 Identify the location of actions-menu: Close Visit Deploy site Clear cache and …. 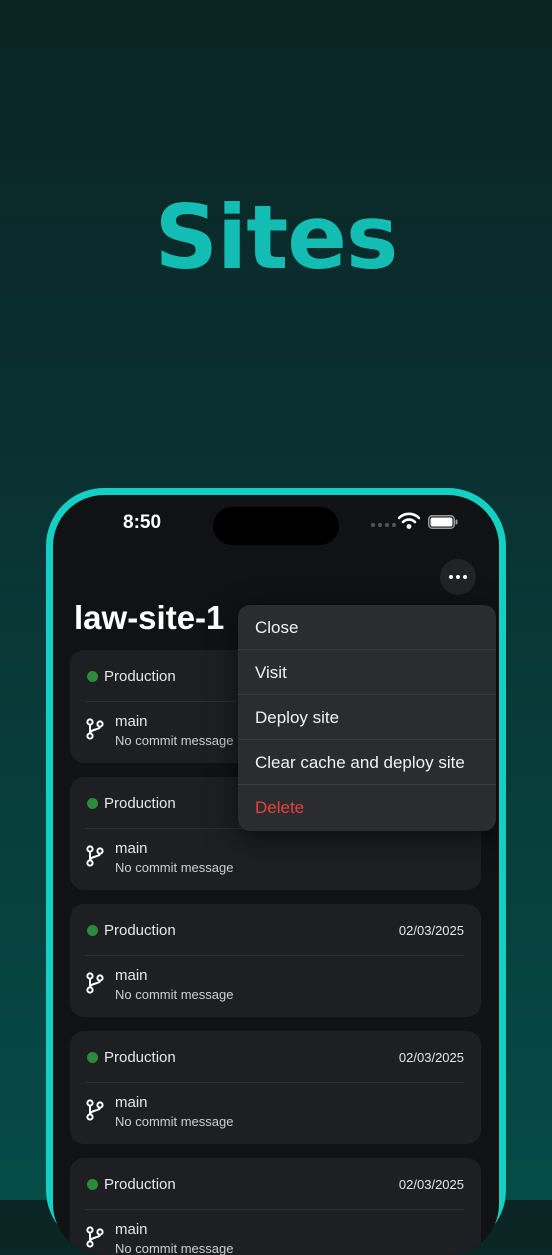
(367, 718).